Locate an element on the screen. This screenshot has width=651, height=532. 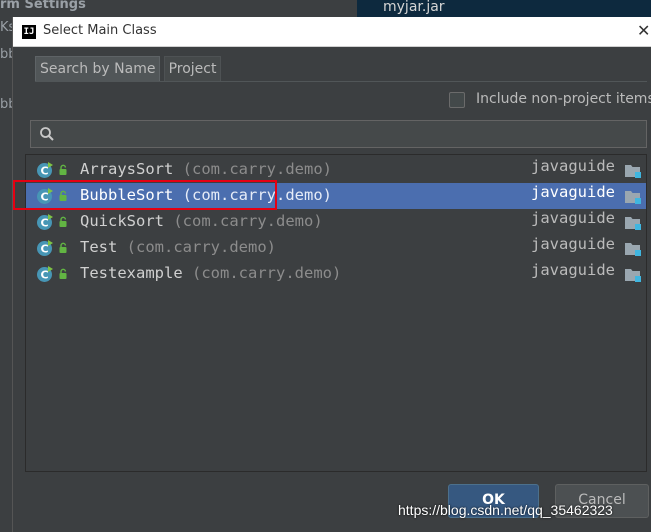
dialog-titlebar: IJ Select Main Class ✕ is located at coordinates (332, 32).